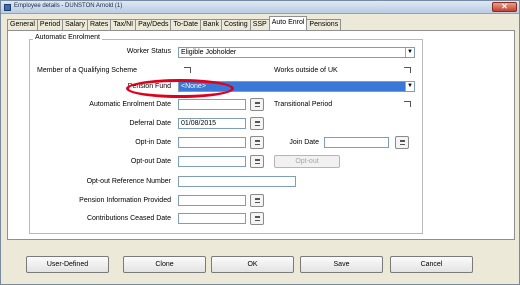  What do you see at coordinates (67, 264) in the screenshot?
I see `user-defined-button: User-Defined` at bounding box center [67, 264].